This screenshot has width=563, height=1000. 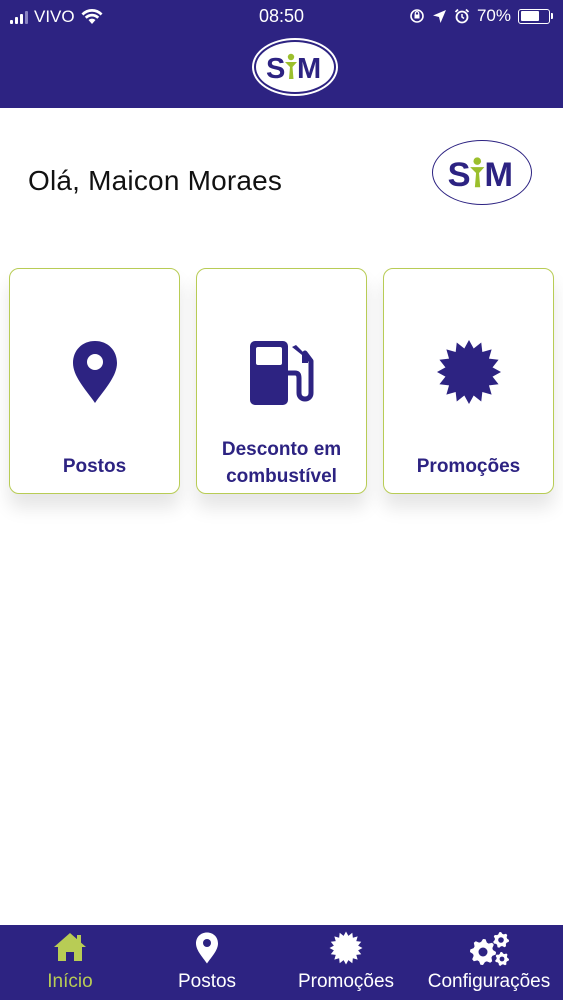 I want to click on card-label-line1: Desconto em, so click(x=281, y=449).